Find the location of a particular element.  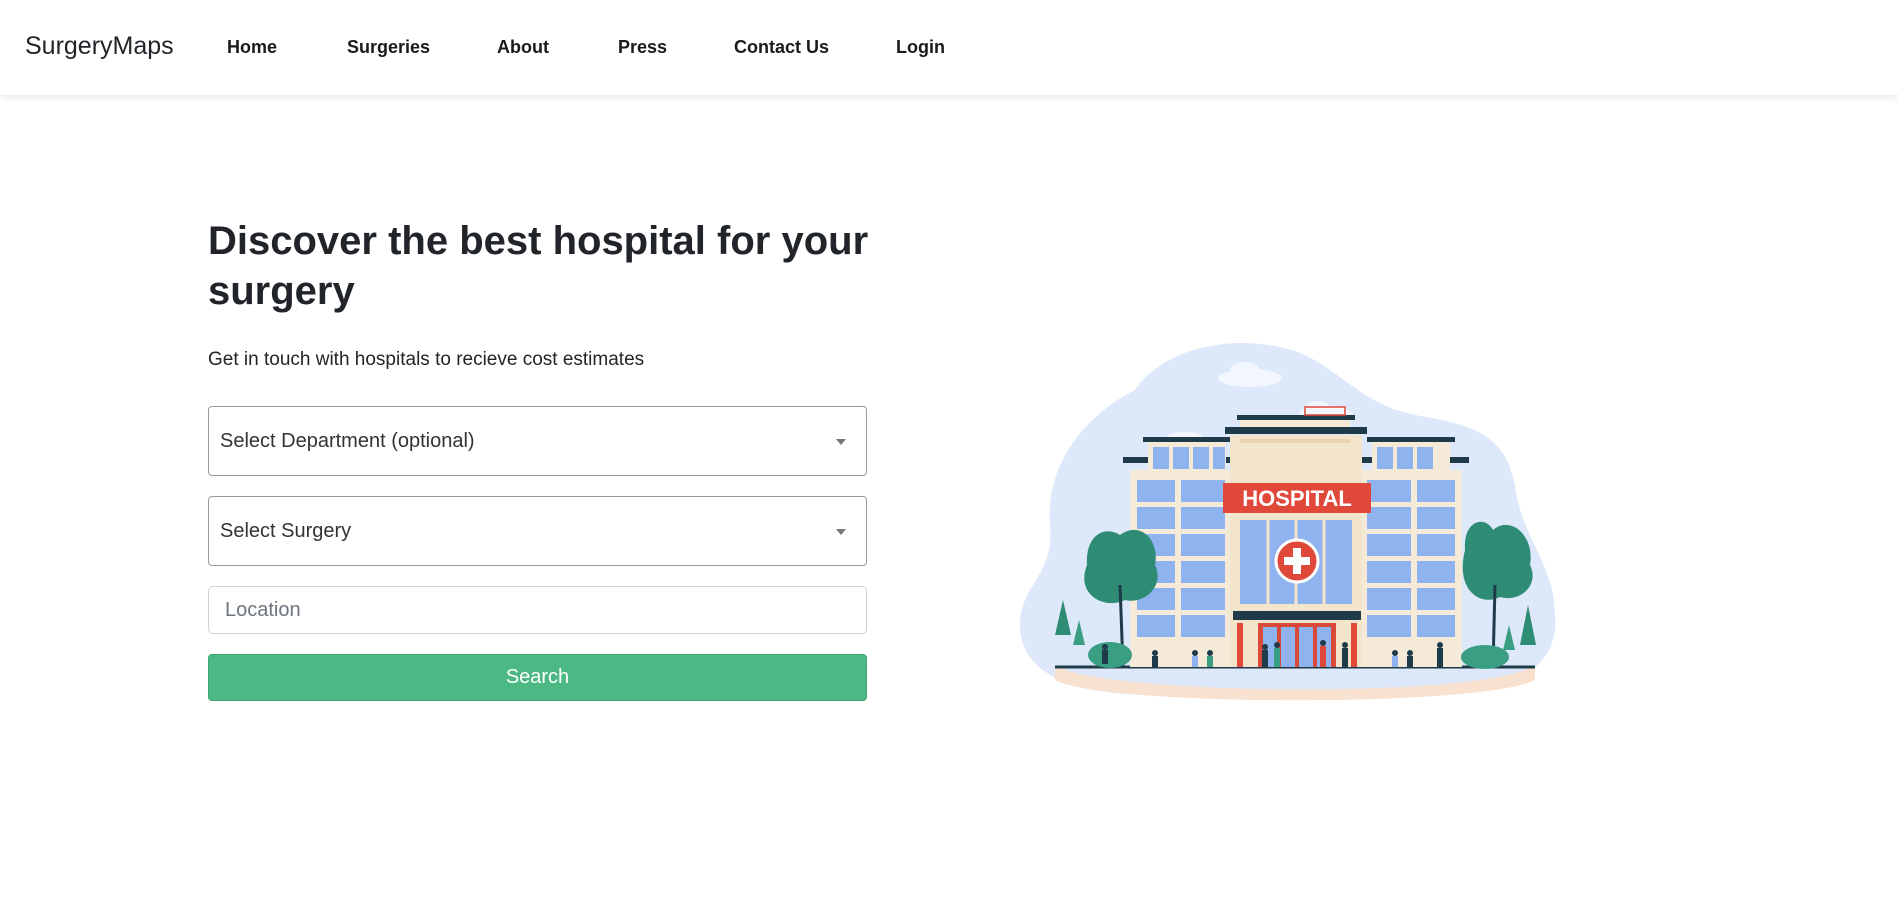

nav-link-login: Login is located at coordinates (920, 47).